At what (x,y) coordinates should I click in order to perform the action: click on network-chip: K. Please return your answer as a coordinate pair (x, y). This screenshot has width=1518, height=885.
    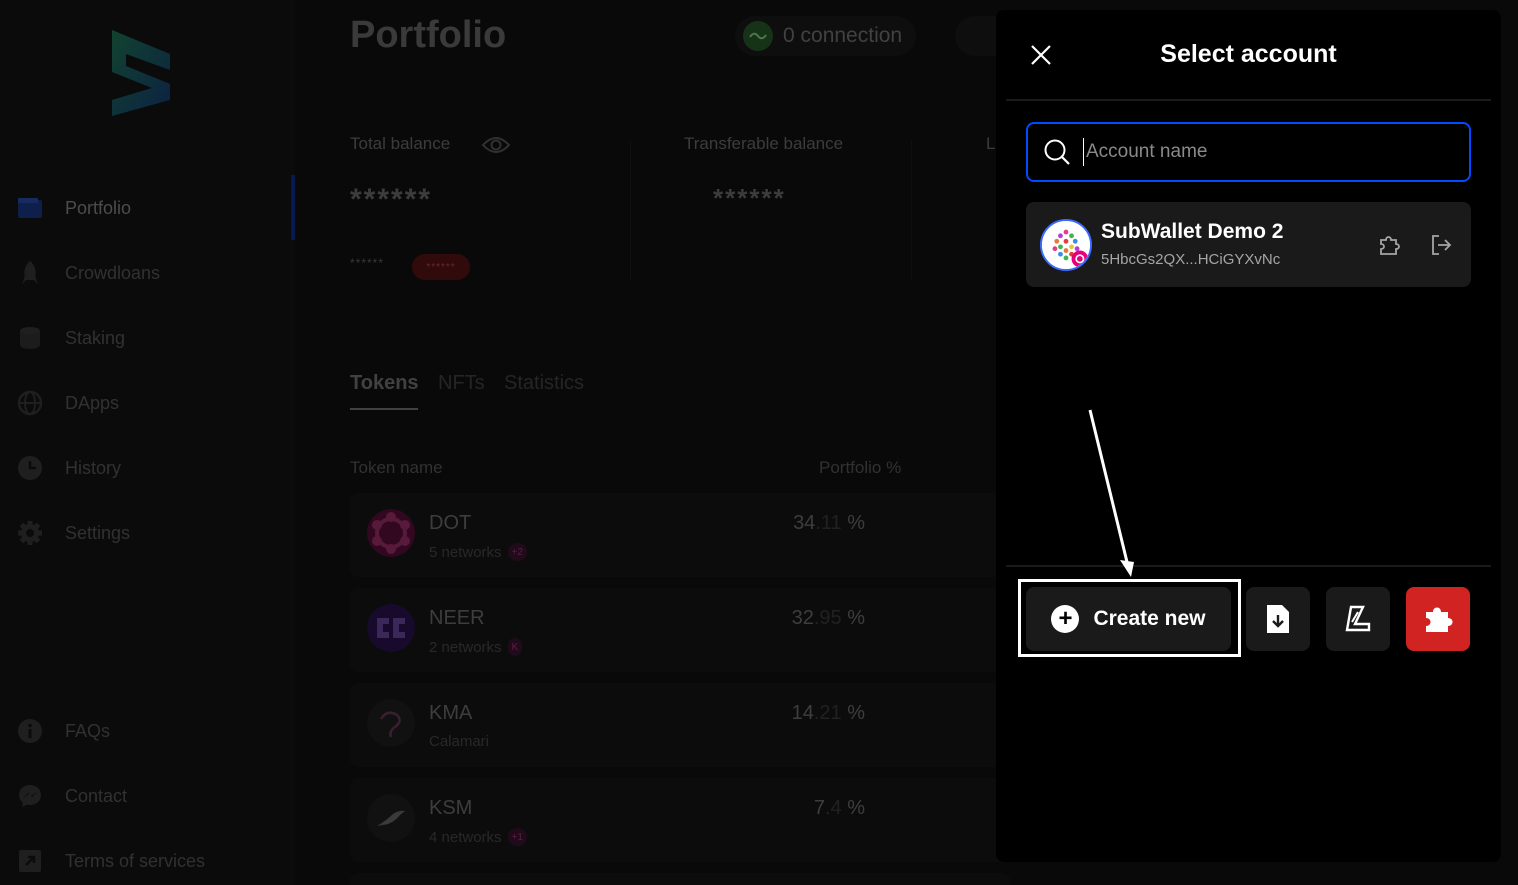
    Looking at the image, I should click on (515, 647).